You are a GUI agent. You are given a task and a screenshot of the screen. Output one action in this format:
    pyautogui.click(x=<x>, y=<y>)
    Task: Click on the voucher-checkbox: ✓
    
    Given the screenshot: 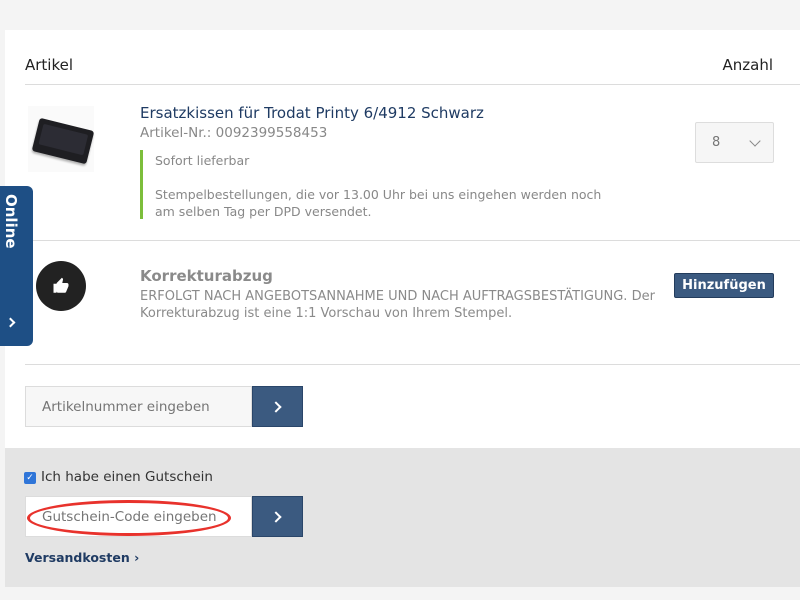 What is the action you would take?
    pyautogui.click(x=30, y=478)
    